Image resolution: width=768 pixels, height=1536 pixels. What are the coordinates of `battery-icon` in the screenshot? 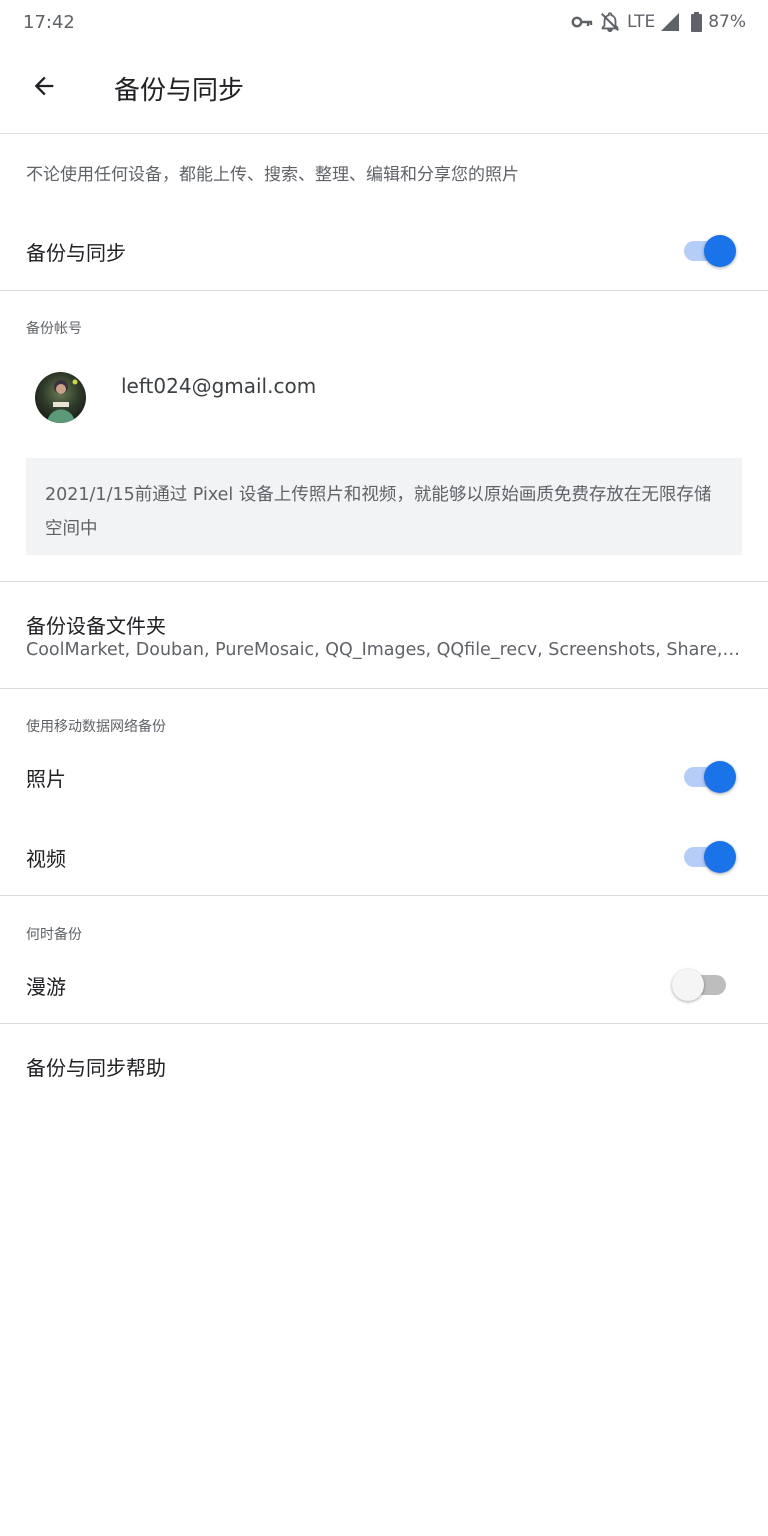 It's located at (697, 22).